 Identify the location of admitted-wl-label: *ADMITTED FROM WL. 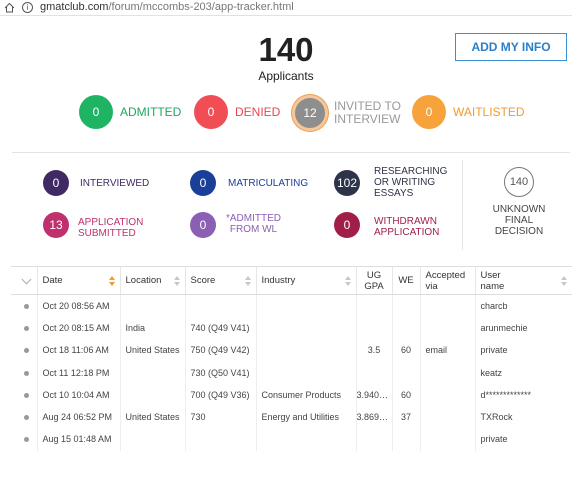
(253, 224).